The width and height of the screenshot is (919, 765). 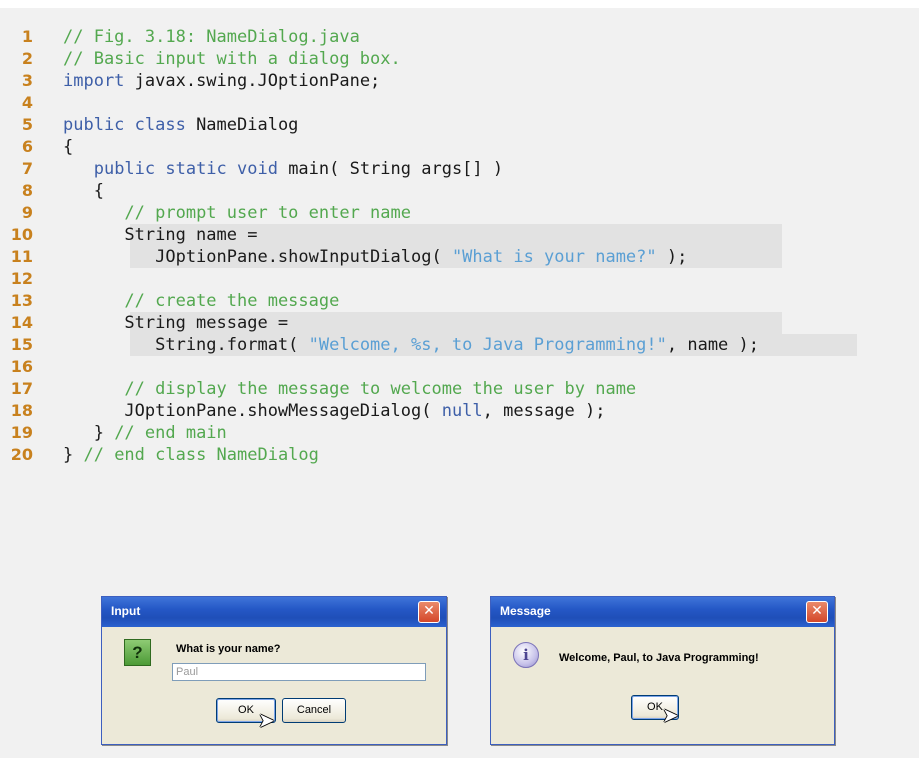 I want to click on code-line: 5 public class NameDialog, so click(x=459, y=125).